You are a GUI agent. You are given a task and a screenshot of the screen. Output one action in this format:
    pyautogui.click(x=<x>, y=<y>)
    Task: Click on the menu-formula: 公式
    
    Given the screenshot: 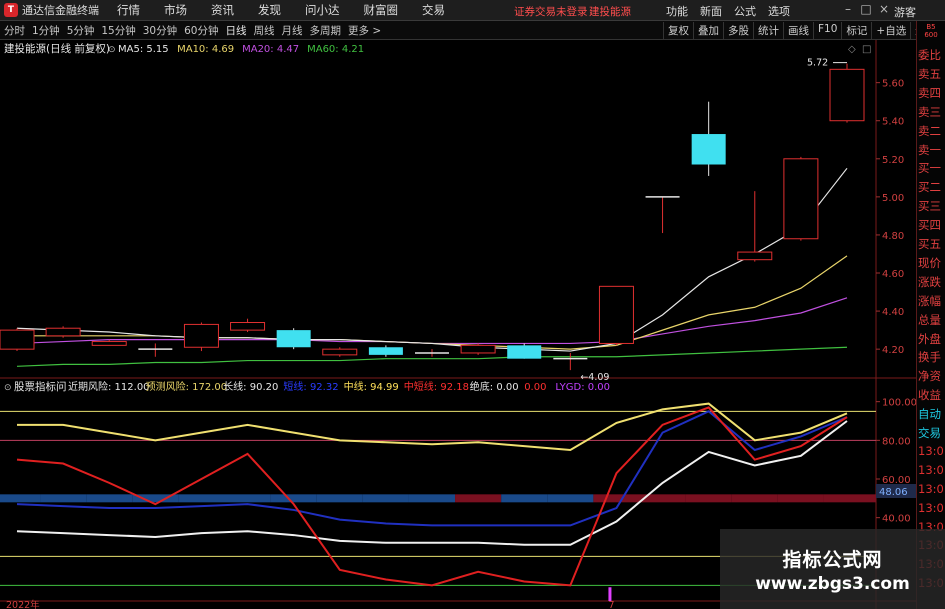 What is the action you would take?
    pyautogui.click(x=745, y=11)
    